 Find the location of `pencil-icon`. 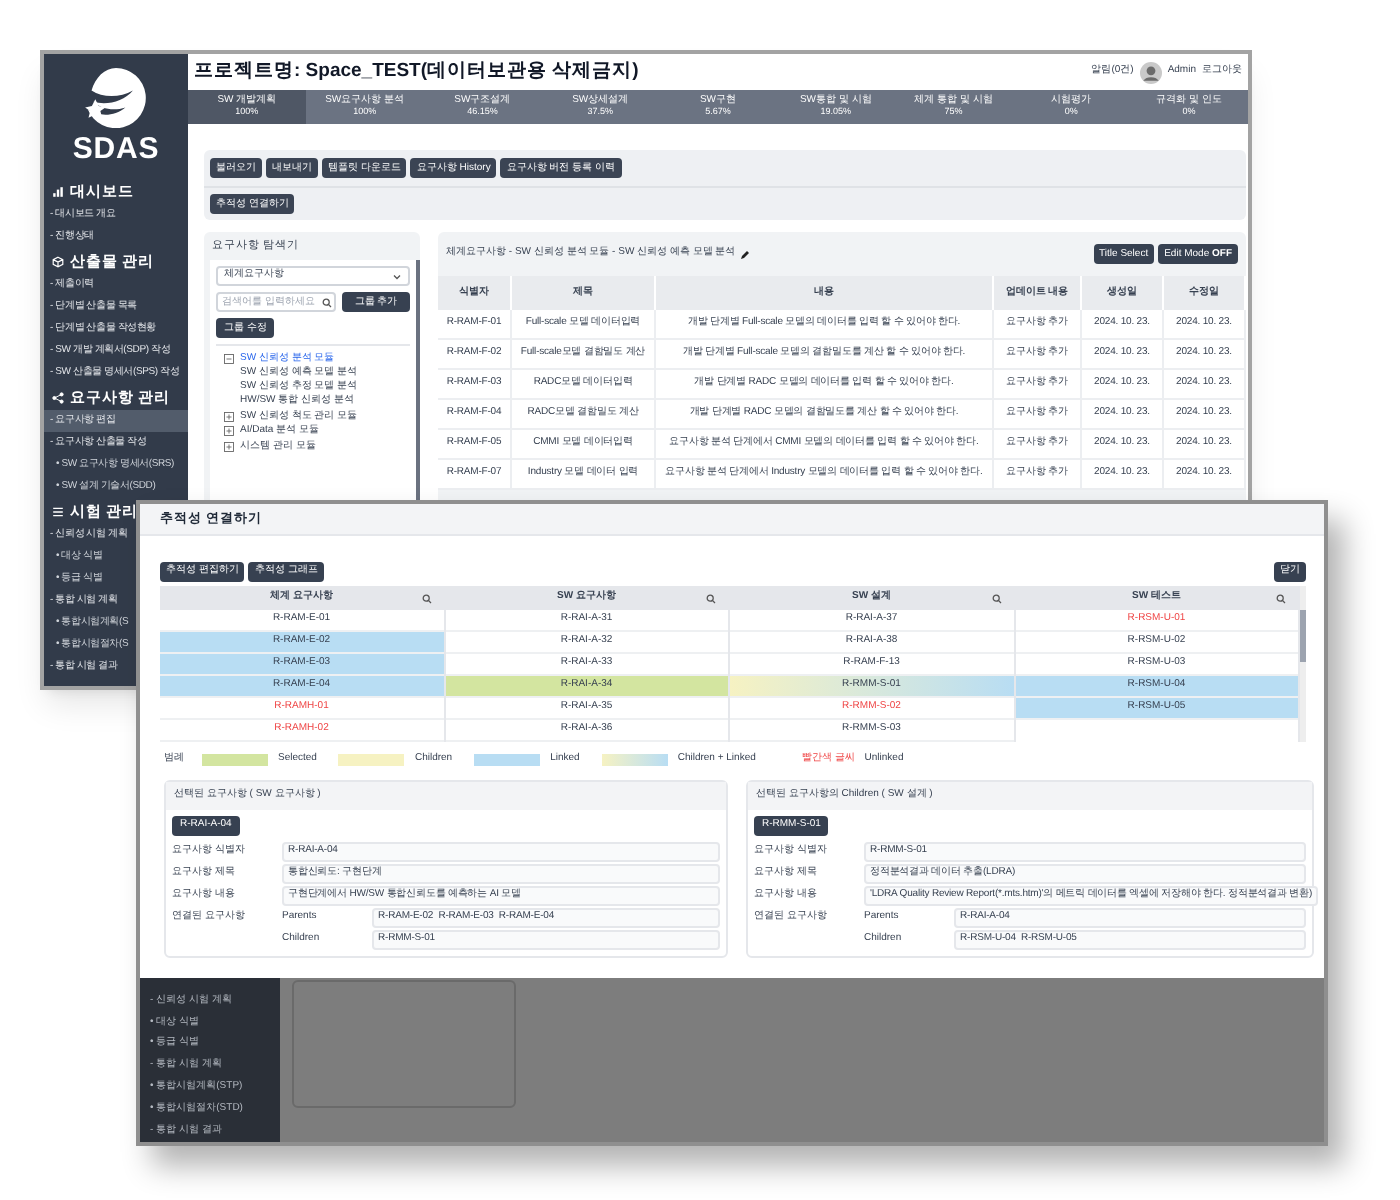

pencil-icon is located at coordinates (744, 254).